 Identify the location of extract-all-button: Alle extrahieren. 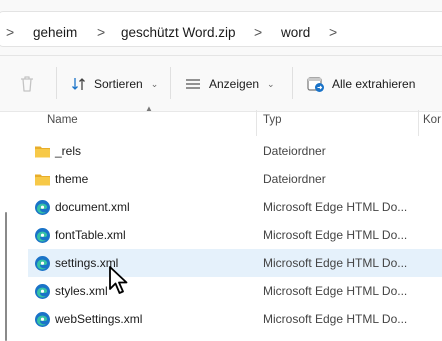
(361, 84).